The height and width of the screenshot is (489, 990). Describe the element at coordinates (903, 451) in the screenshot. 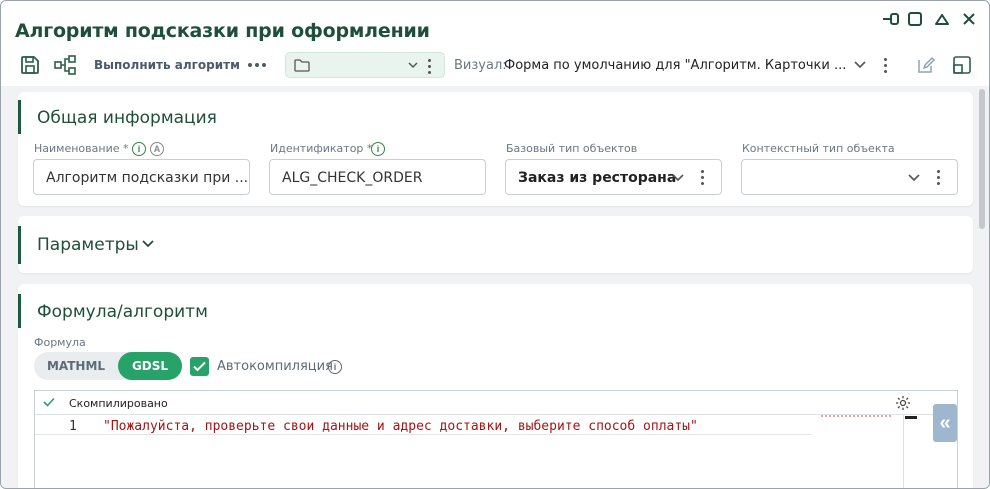

I see `editor-divider` at that location.